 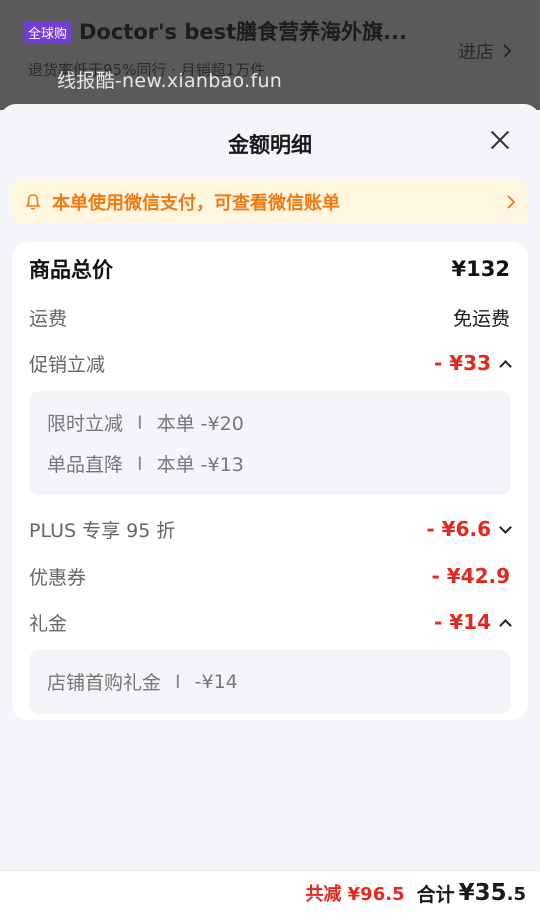 I want to click on gift-money-value: - ¥14, so click(x=462, y=622).